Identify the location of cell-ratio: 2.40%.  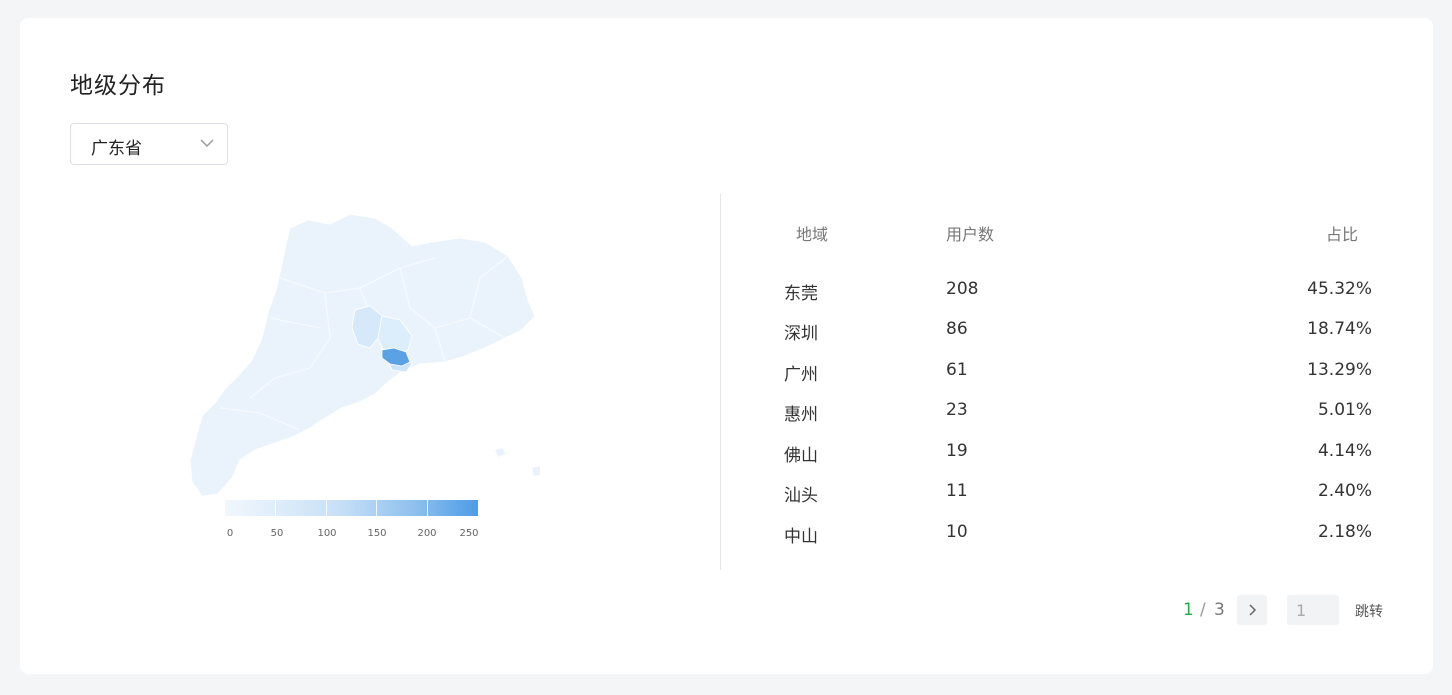
(1344, 491).